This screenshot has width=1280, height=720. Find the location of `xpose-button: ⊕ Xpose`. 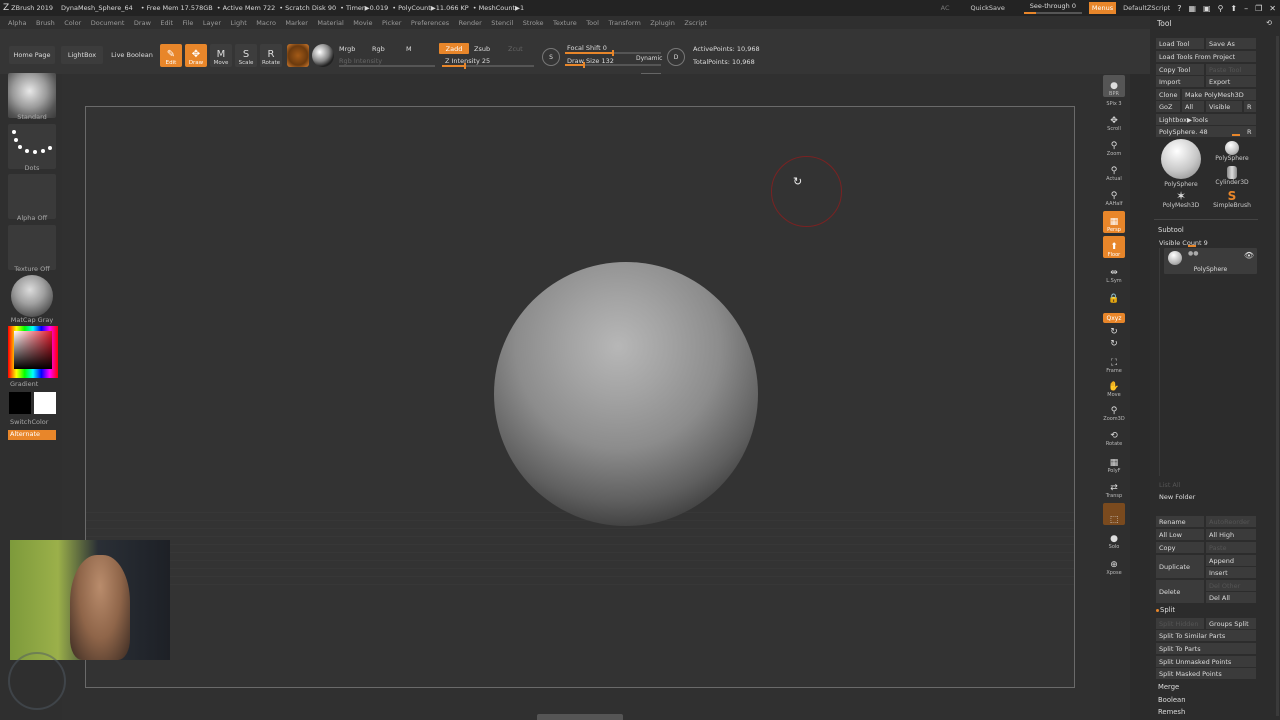

xpose-button: ⊕ Xpose is located at coordinates (1114, 565).